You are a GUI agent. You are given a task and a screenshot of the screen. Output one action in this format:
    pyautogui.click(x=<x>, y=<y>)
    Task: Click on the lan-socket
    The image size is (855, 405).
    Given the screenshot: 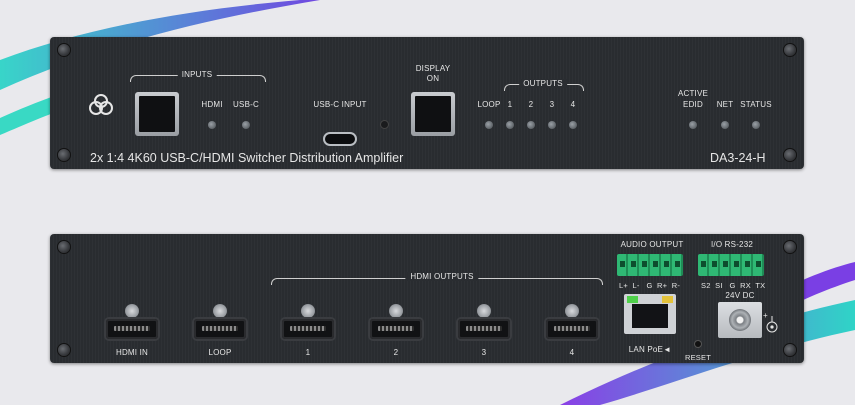 What is the action you would take?
    pyautogui.click(x=650, y=316)
    